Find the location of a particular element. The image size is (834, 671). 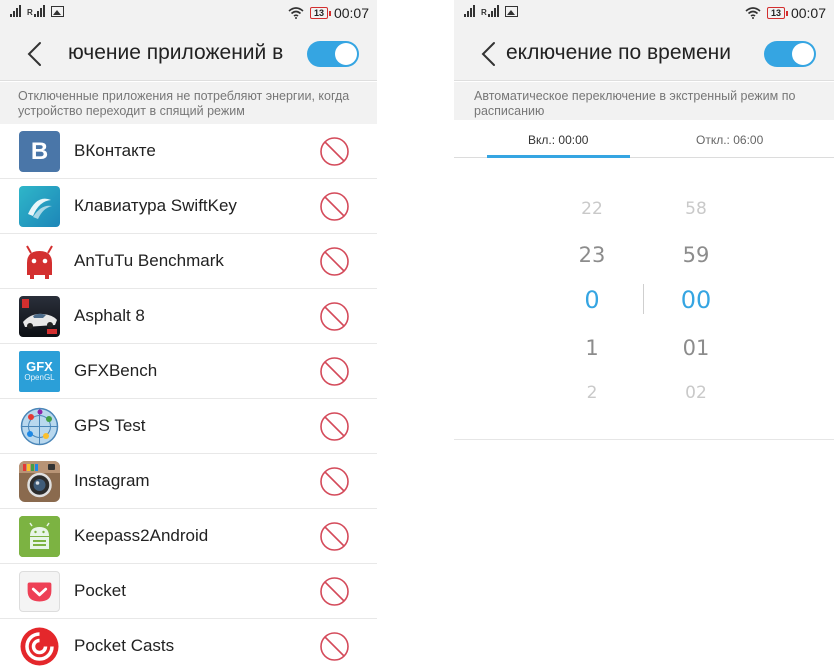

list-item: В ВКонтакте is located at coordinates (188, 151).